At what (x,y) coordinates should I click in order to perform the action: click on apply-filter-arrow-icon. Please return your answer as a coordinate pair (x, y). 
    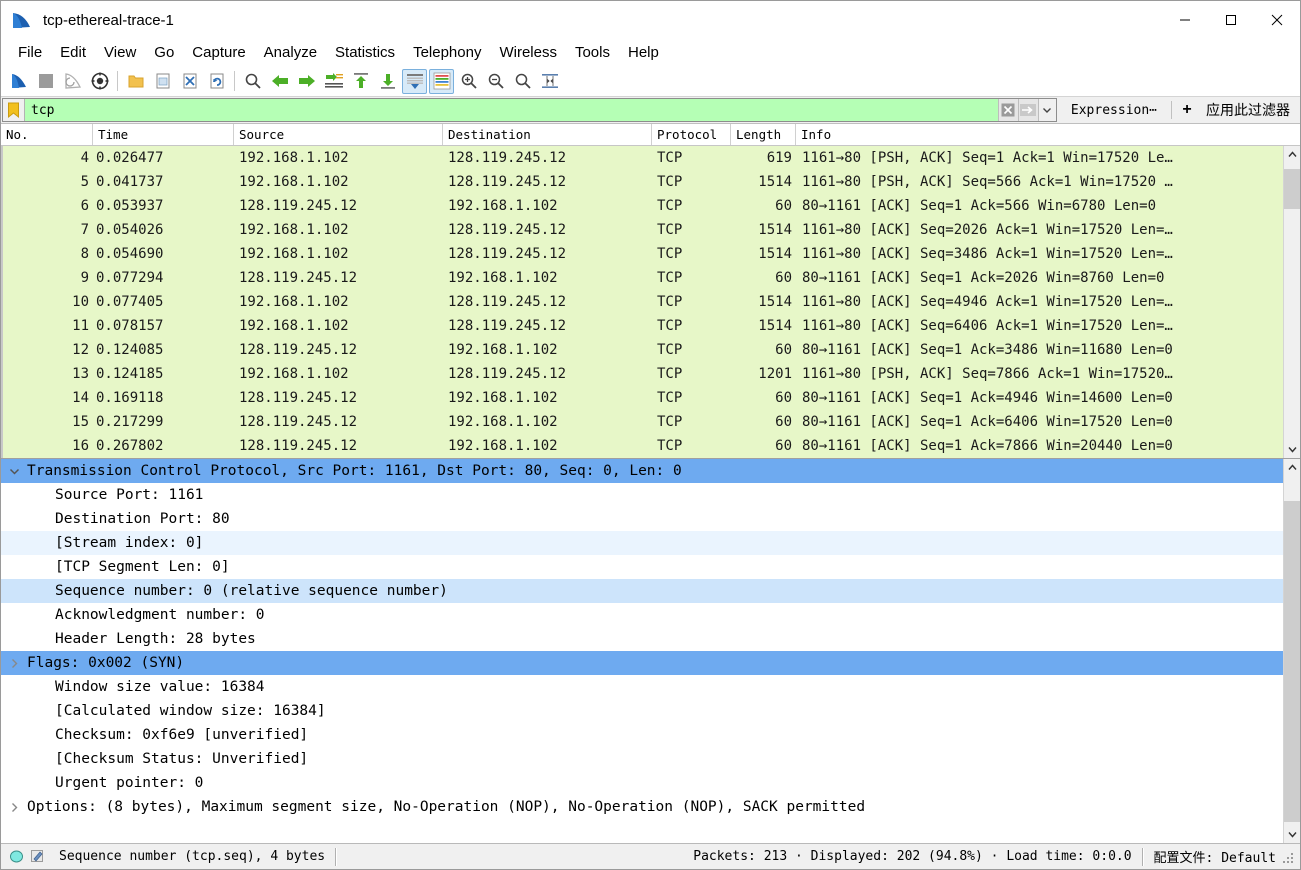
    Looking at the image, I should click on (1027, 110).